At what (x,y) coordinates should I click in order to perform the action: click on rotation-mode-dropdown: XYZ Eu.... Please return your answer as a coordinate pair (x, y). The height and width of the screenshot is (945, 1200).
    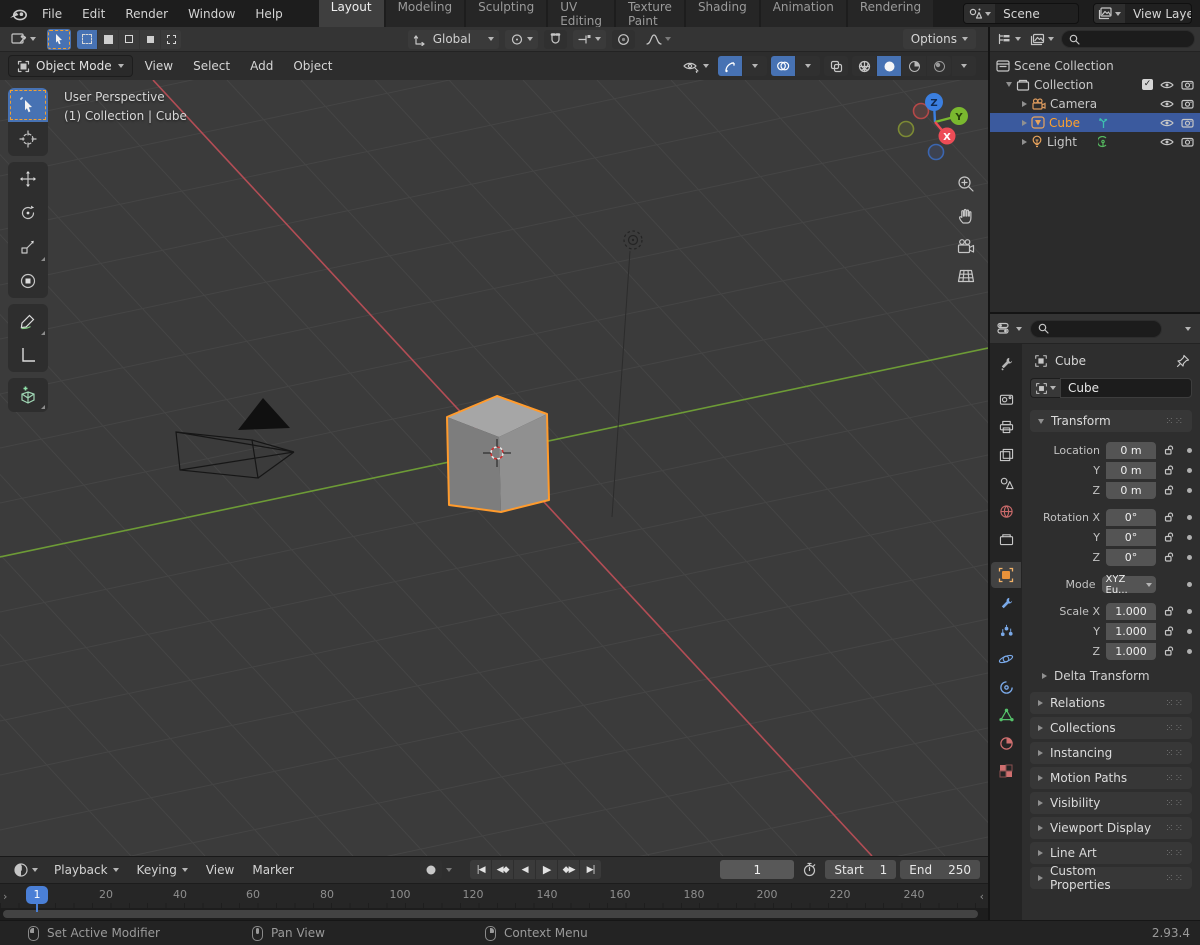
    Looking at the image, I should click on (1129, 585).